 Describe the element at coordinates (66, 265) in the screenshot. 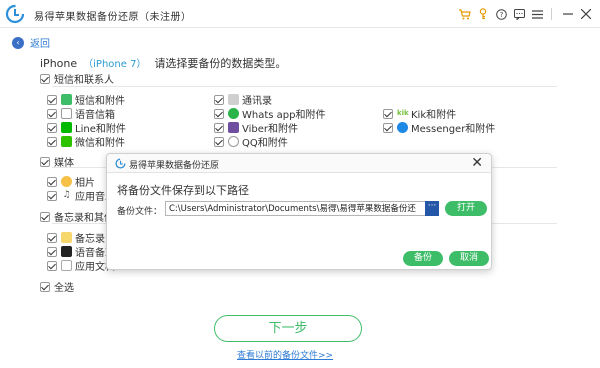

I see `document-icon` at that location.